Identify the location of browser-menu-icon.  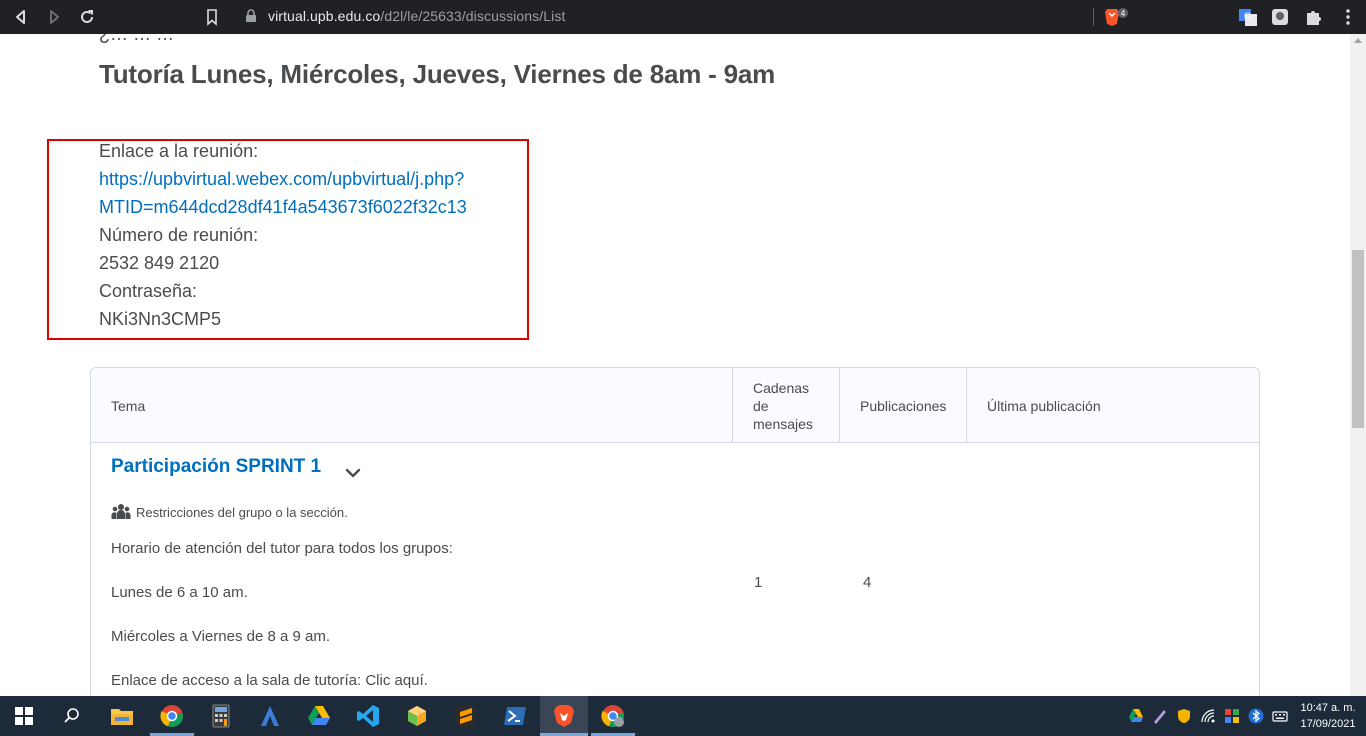
(1348, 17).